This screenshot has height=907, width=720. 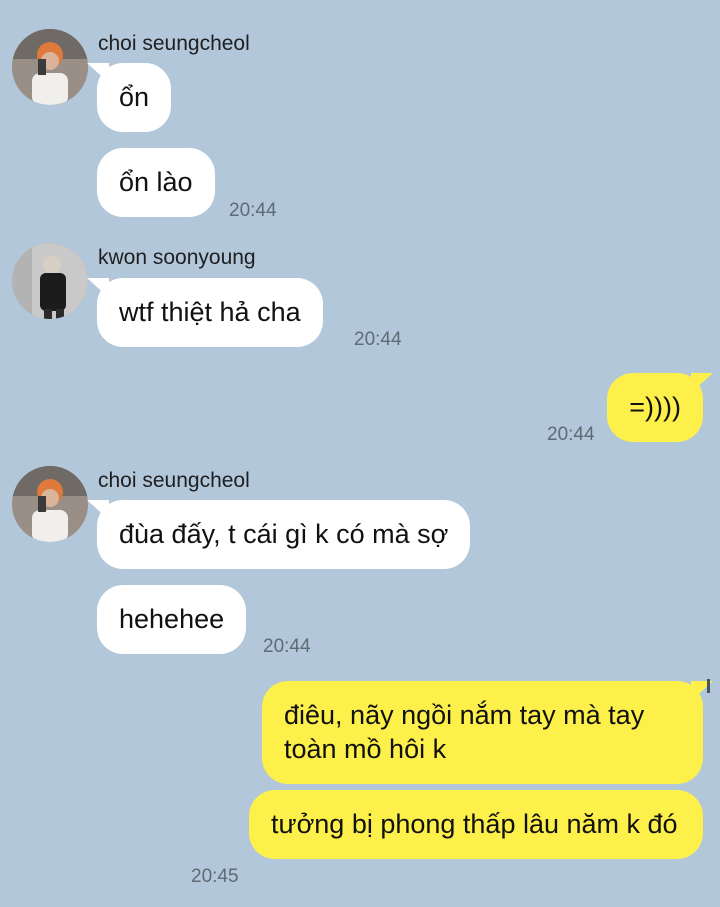 What do you see at coordinates (215, 876) in the screenshot?
I see `message-timestamp: 20:45` at bounding box center [215, 876].